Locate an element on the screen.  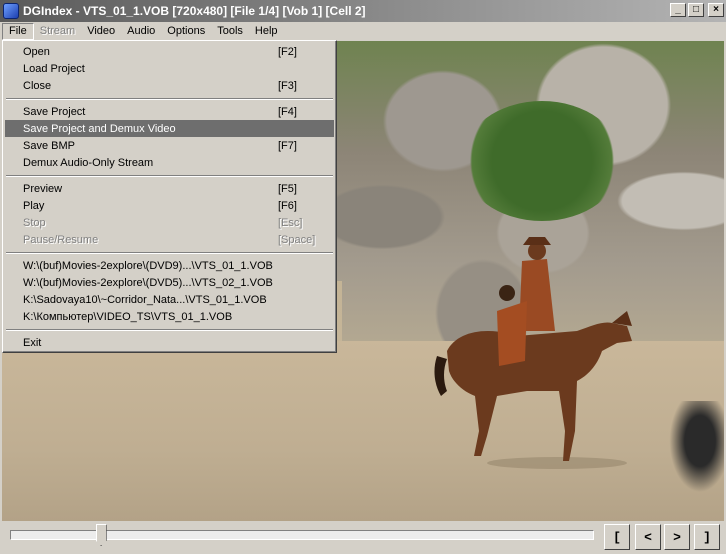
menu-item-shortcut: [Esc] is located at coordinates (290, 222).